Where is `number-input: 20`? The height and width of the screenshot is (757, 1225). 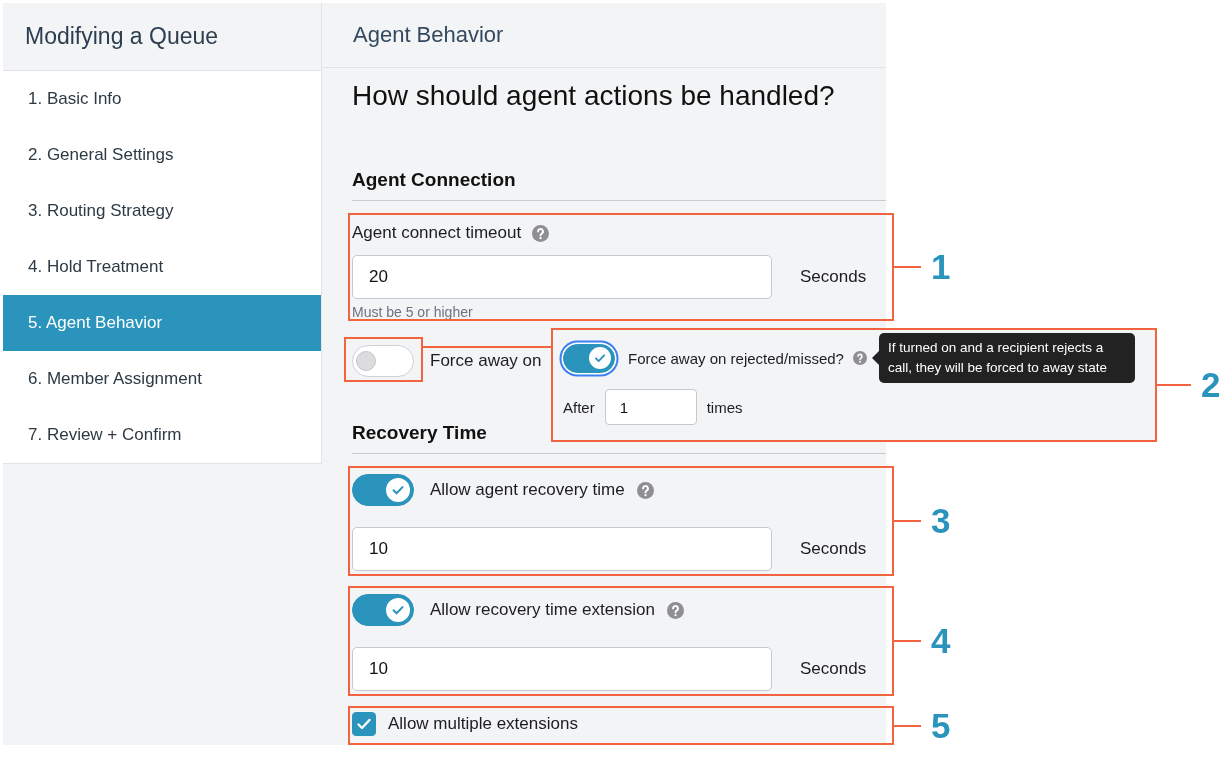
number-input: 20 is located at coordinates (562, 277).